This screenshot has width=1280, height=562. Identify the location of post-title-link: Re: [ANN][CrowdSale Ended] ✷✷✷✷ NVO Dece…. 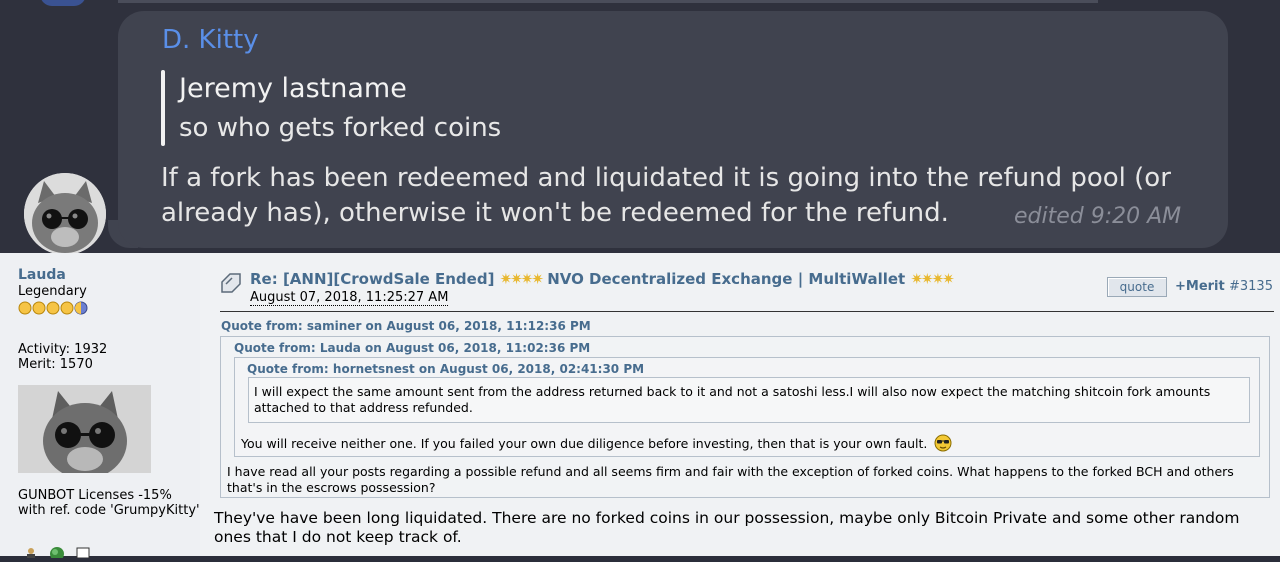
(602, 279).